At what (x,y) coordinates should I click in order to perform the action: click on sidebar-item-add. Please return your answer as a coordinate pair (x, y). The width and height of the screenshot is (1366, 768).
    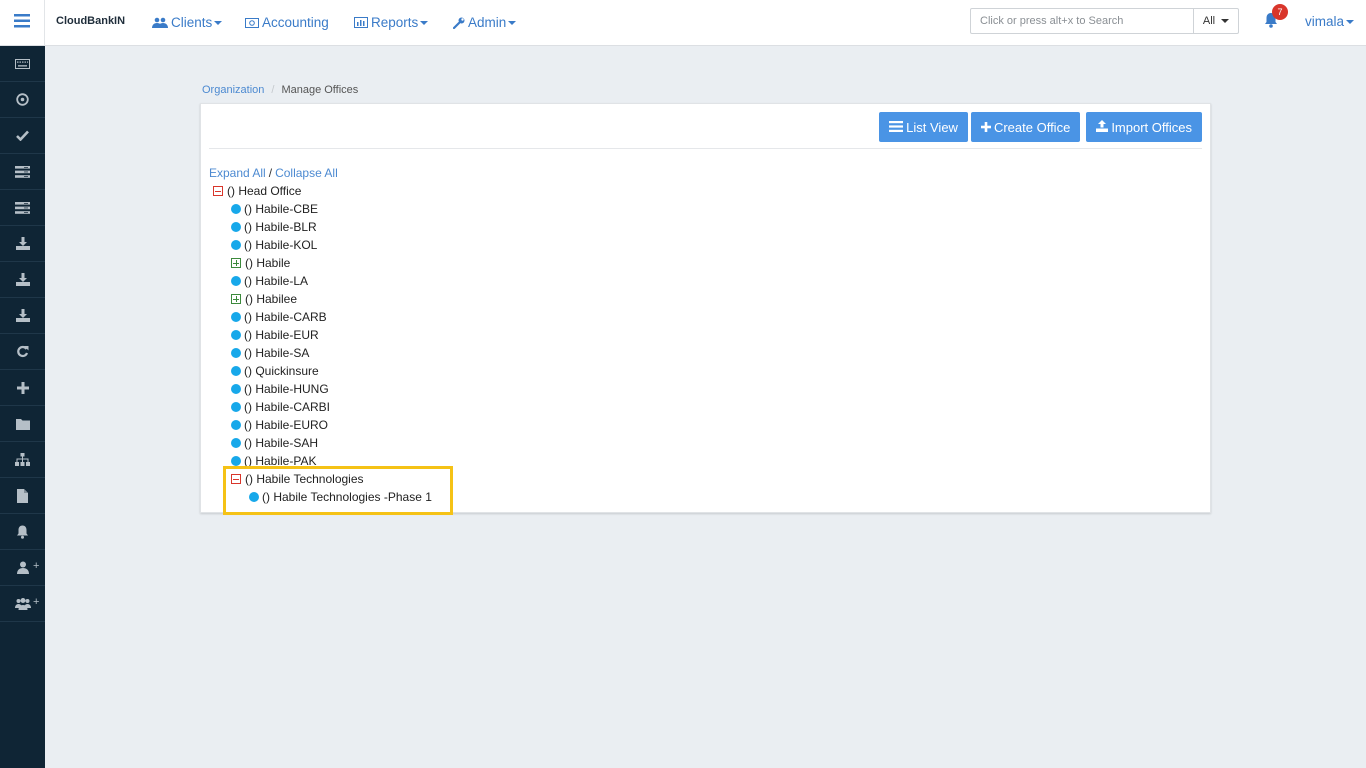
    Looking at the image, I should click on (22, 388).